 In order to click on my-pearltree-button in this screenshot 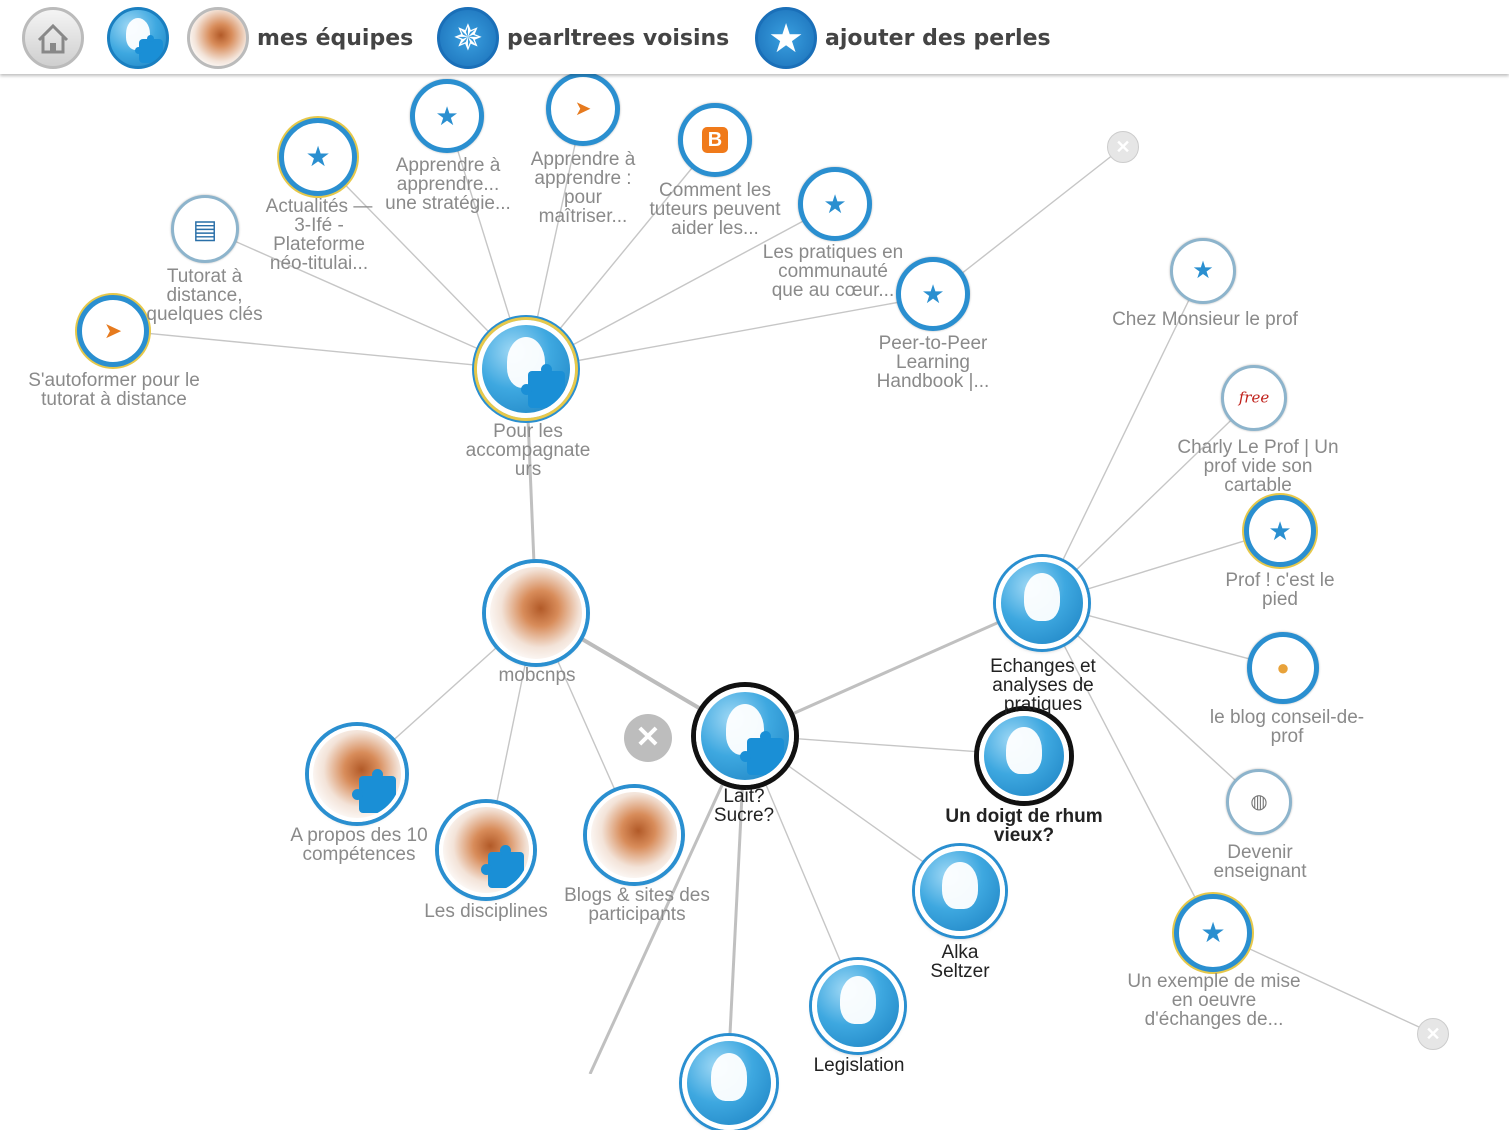, I will do `click(138, 38)`.